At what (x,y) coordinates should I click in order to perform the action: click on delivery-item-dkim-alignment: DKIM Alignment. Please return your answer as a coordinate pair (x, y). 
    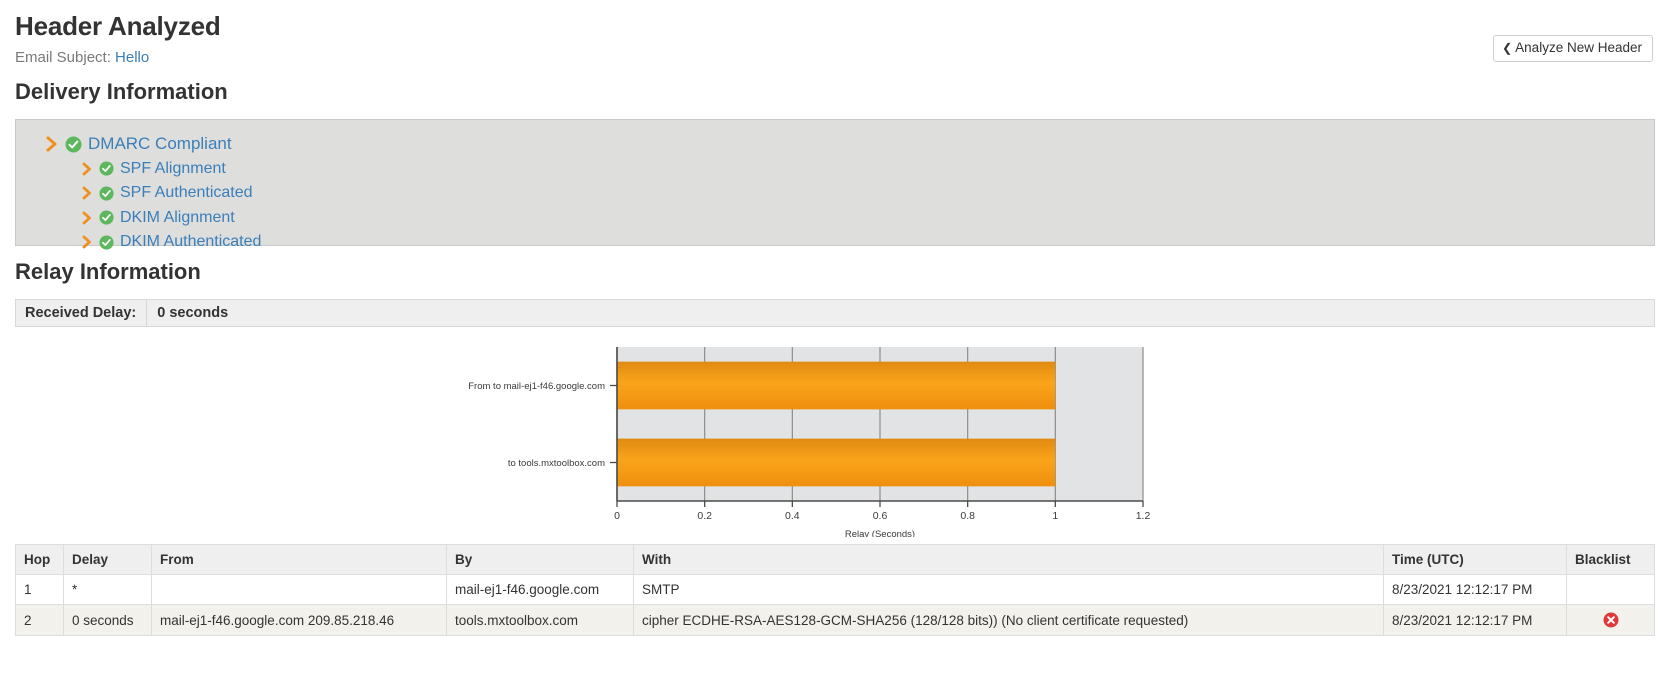
    Looking at the image, I should click on (835, 218).